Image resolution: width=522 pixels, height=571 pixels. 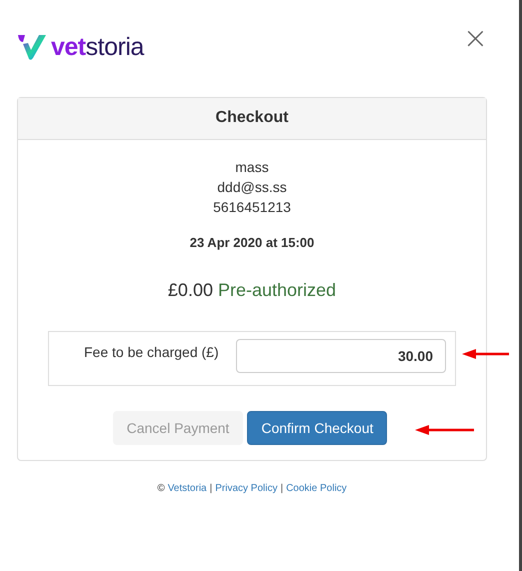 What do you see at coordinates (475, 39) in the screenshot?
I see `close-button: ×` at bounding box center [475, 39].